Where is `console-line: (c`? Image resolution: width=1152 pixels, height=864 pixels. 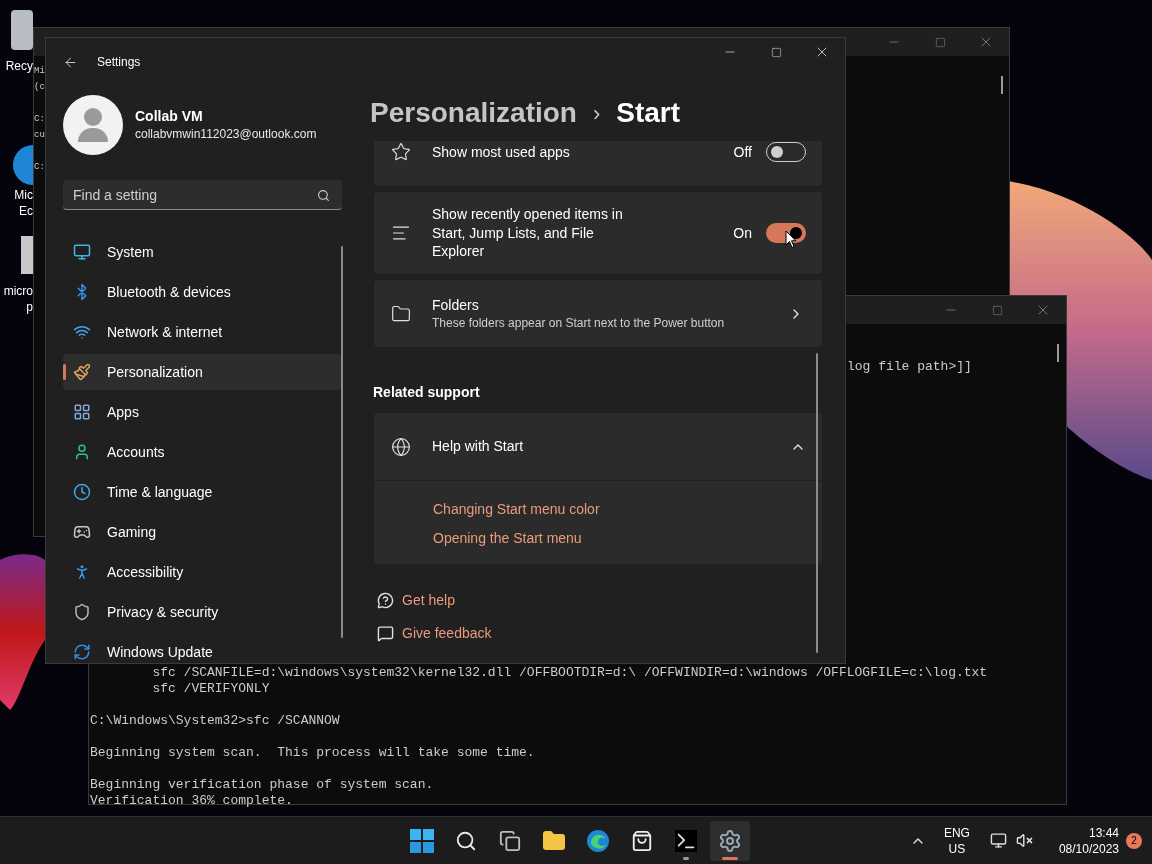
console-line: (c is located at coordinates (39, 87).